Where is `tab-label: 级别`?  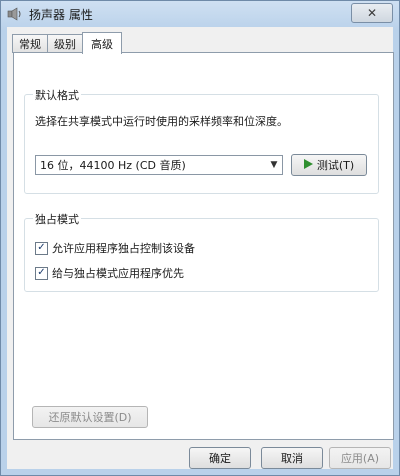
tab-label: 级别 is located at coordinates (65, 44).